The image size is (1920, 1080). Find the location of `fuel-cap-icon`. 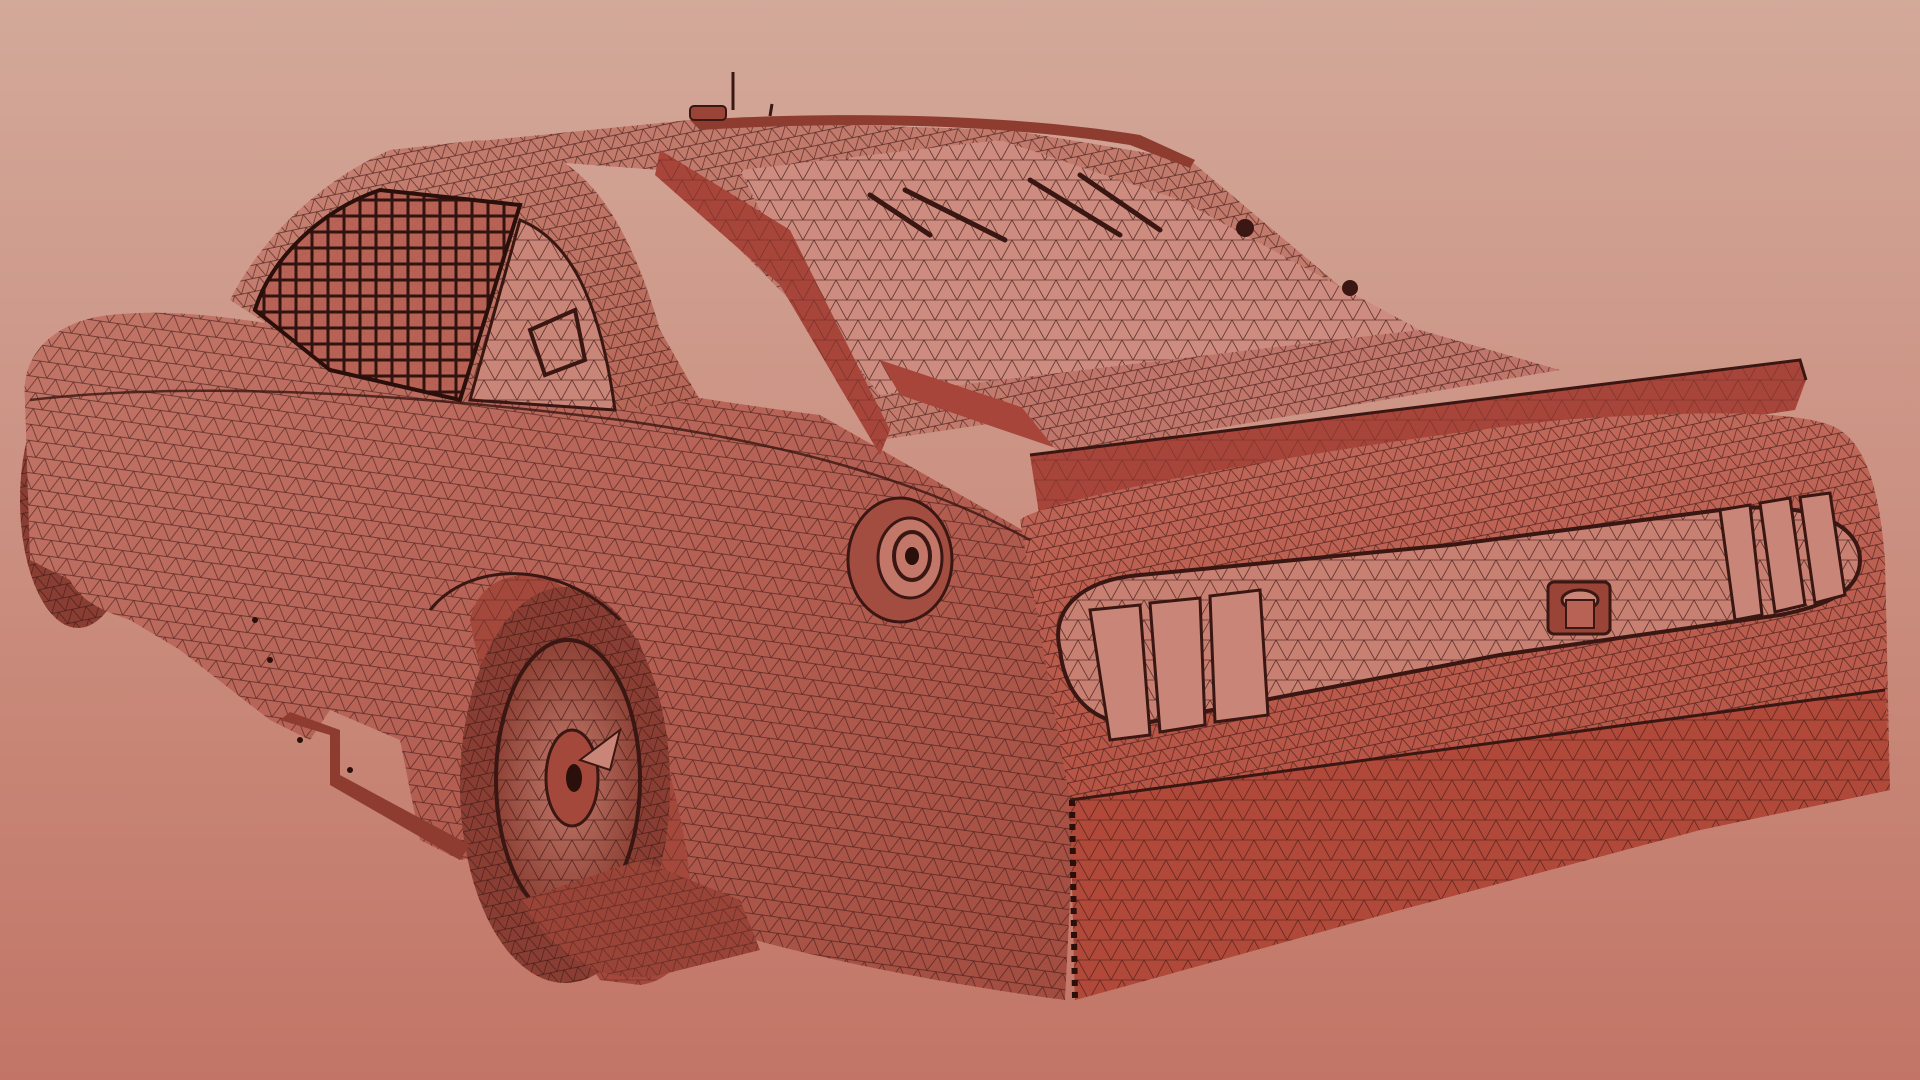

fuel-cap-icon is located at coordinates (1579, 608).